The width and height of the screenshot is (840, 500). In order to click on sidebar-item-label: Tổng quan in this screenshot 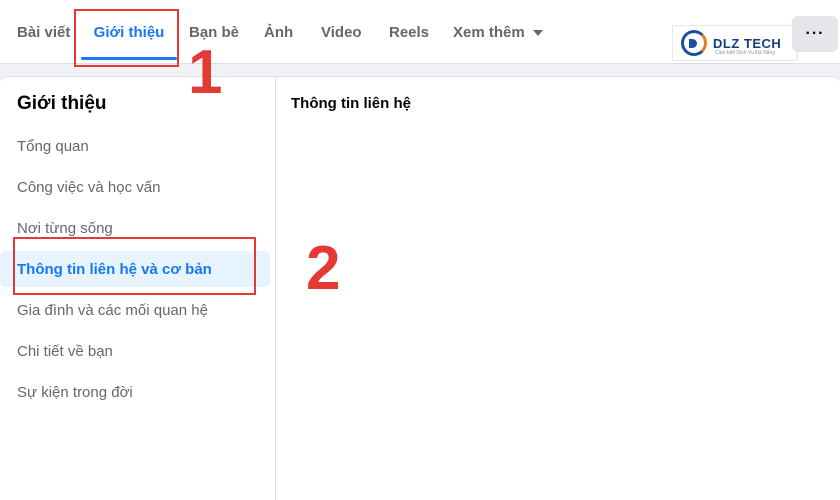, I will do `click(53, 146)`.